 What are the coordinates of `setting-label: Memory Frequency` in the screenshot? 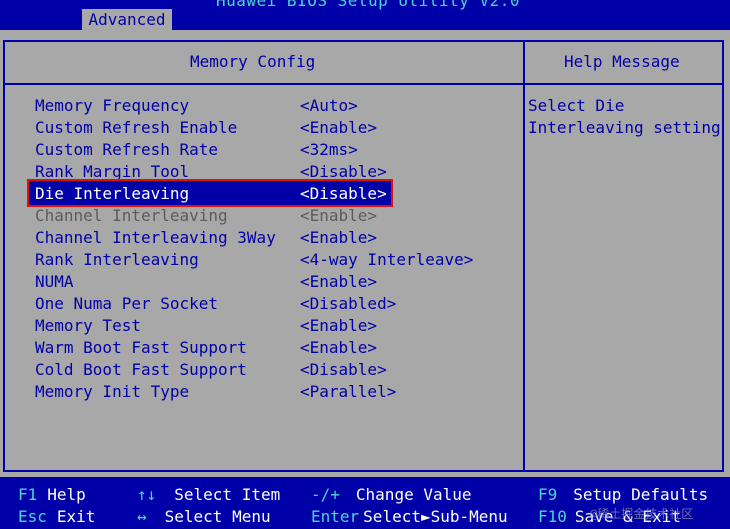 It's located at (112, 105).